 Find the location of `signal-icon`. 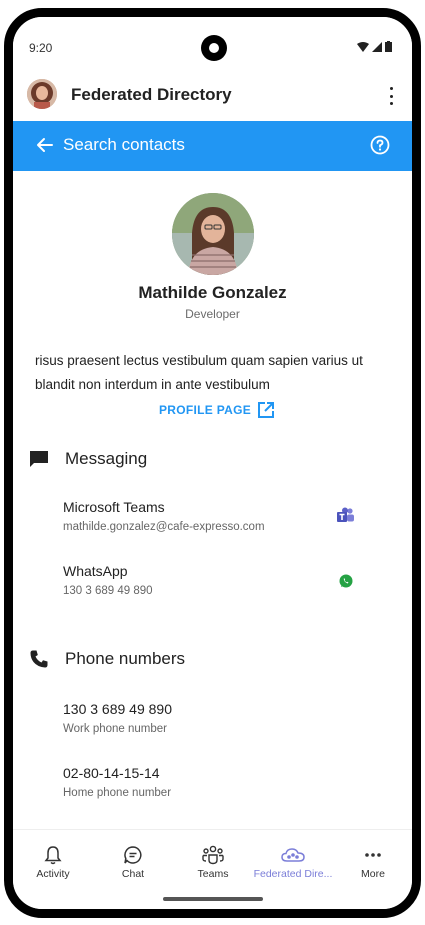

signal-icon is located at coordinates (377, 46).